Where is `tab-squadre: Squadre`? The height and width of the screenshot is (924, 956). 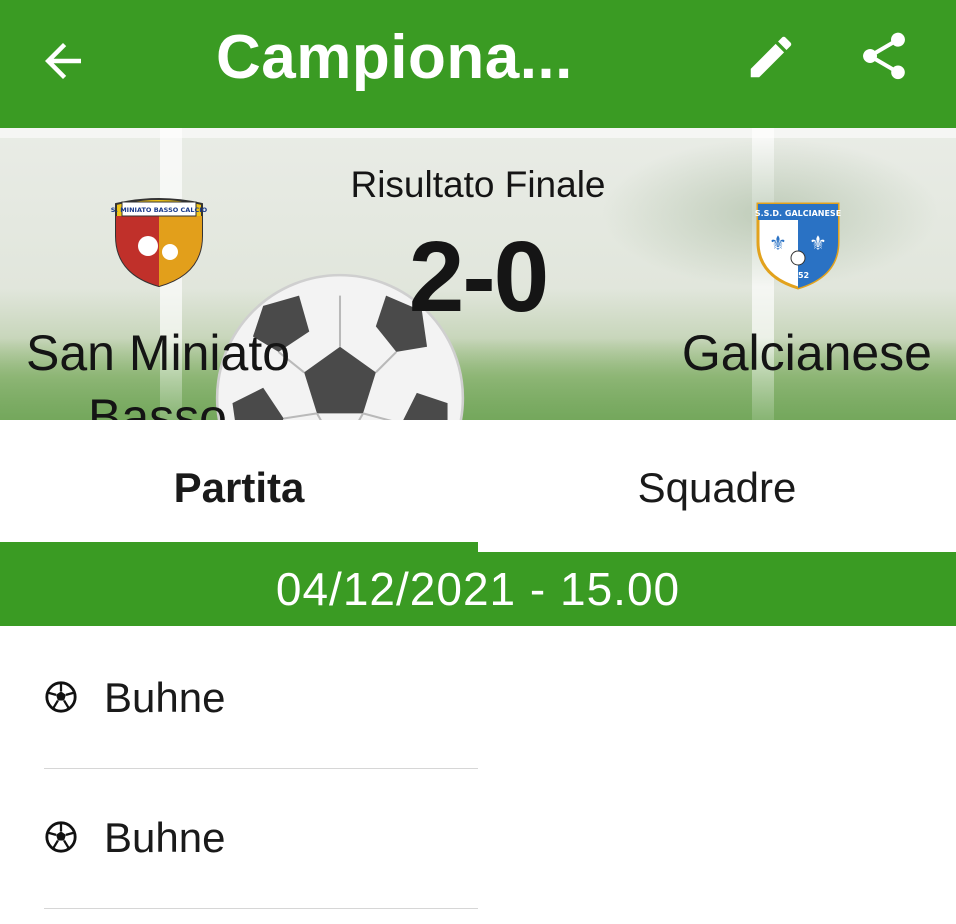
tab-squadre: Squadre is located at coordinates (717, 487).